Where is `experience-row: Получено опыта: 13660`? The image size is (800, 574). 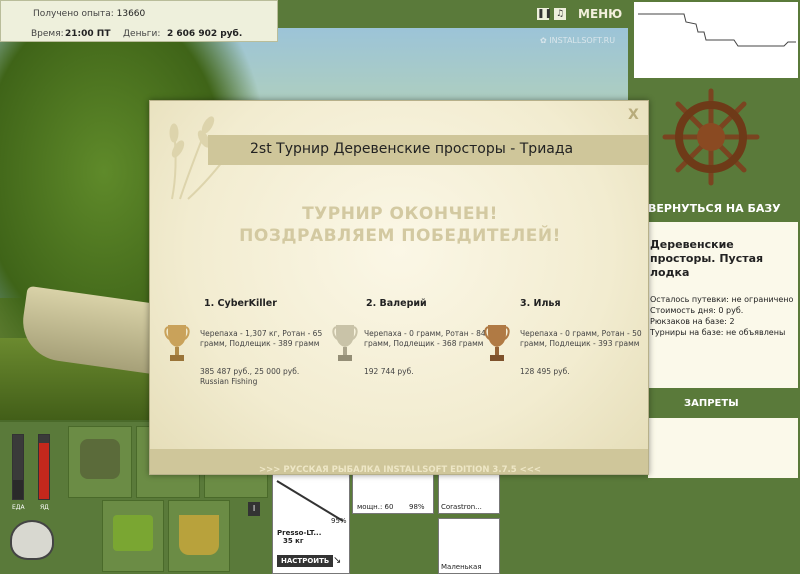
experience-row: Получено опыта: 13660 is located at coordinates (89, 14).